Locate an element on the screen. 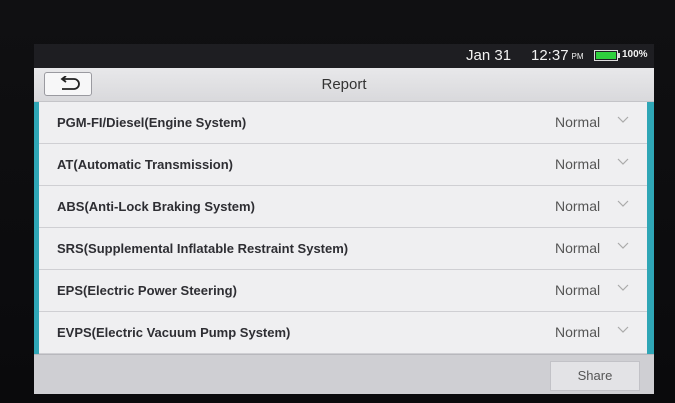 Image resolution: width=675 pixels, height=403 pixels. back-button is located at coordinates (68, 84).